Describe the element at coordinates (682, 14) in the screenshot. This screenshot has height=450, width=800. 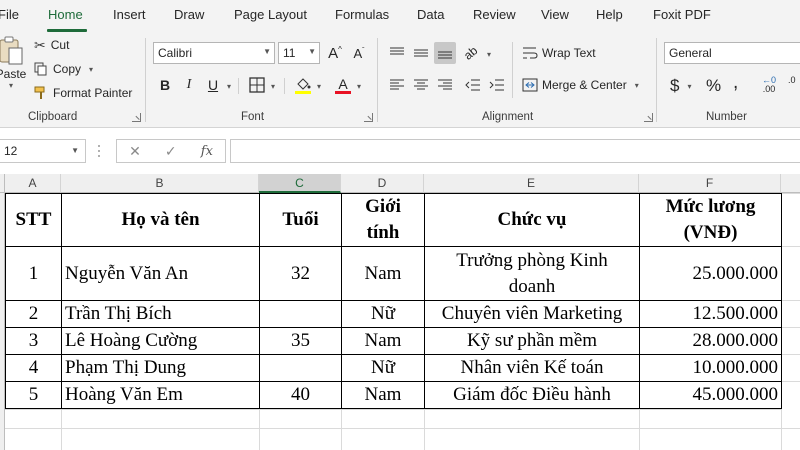
I see `tab-foxit-pdf: Foxit PDF` at that location.